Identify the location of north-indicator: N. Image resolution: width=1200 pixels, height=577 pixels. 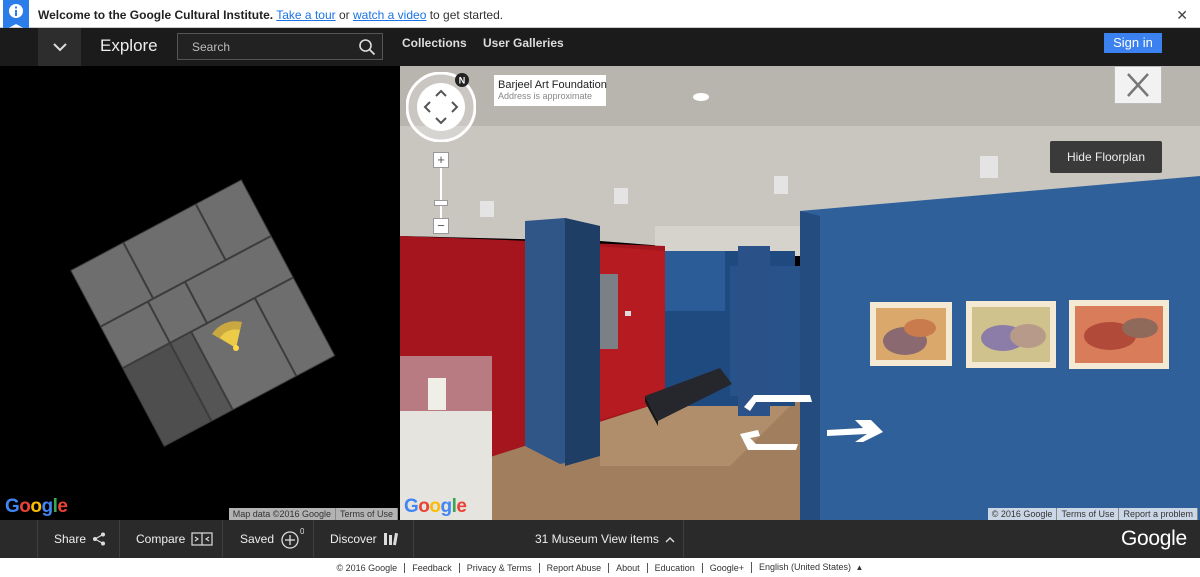
(462, 81).